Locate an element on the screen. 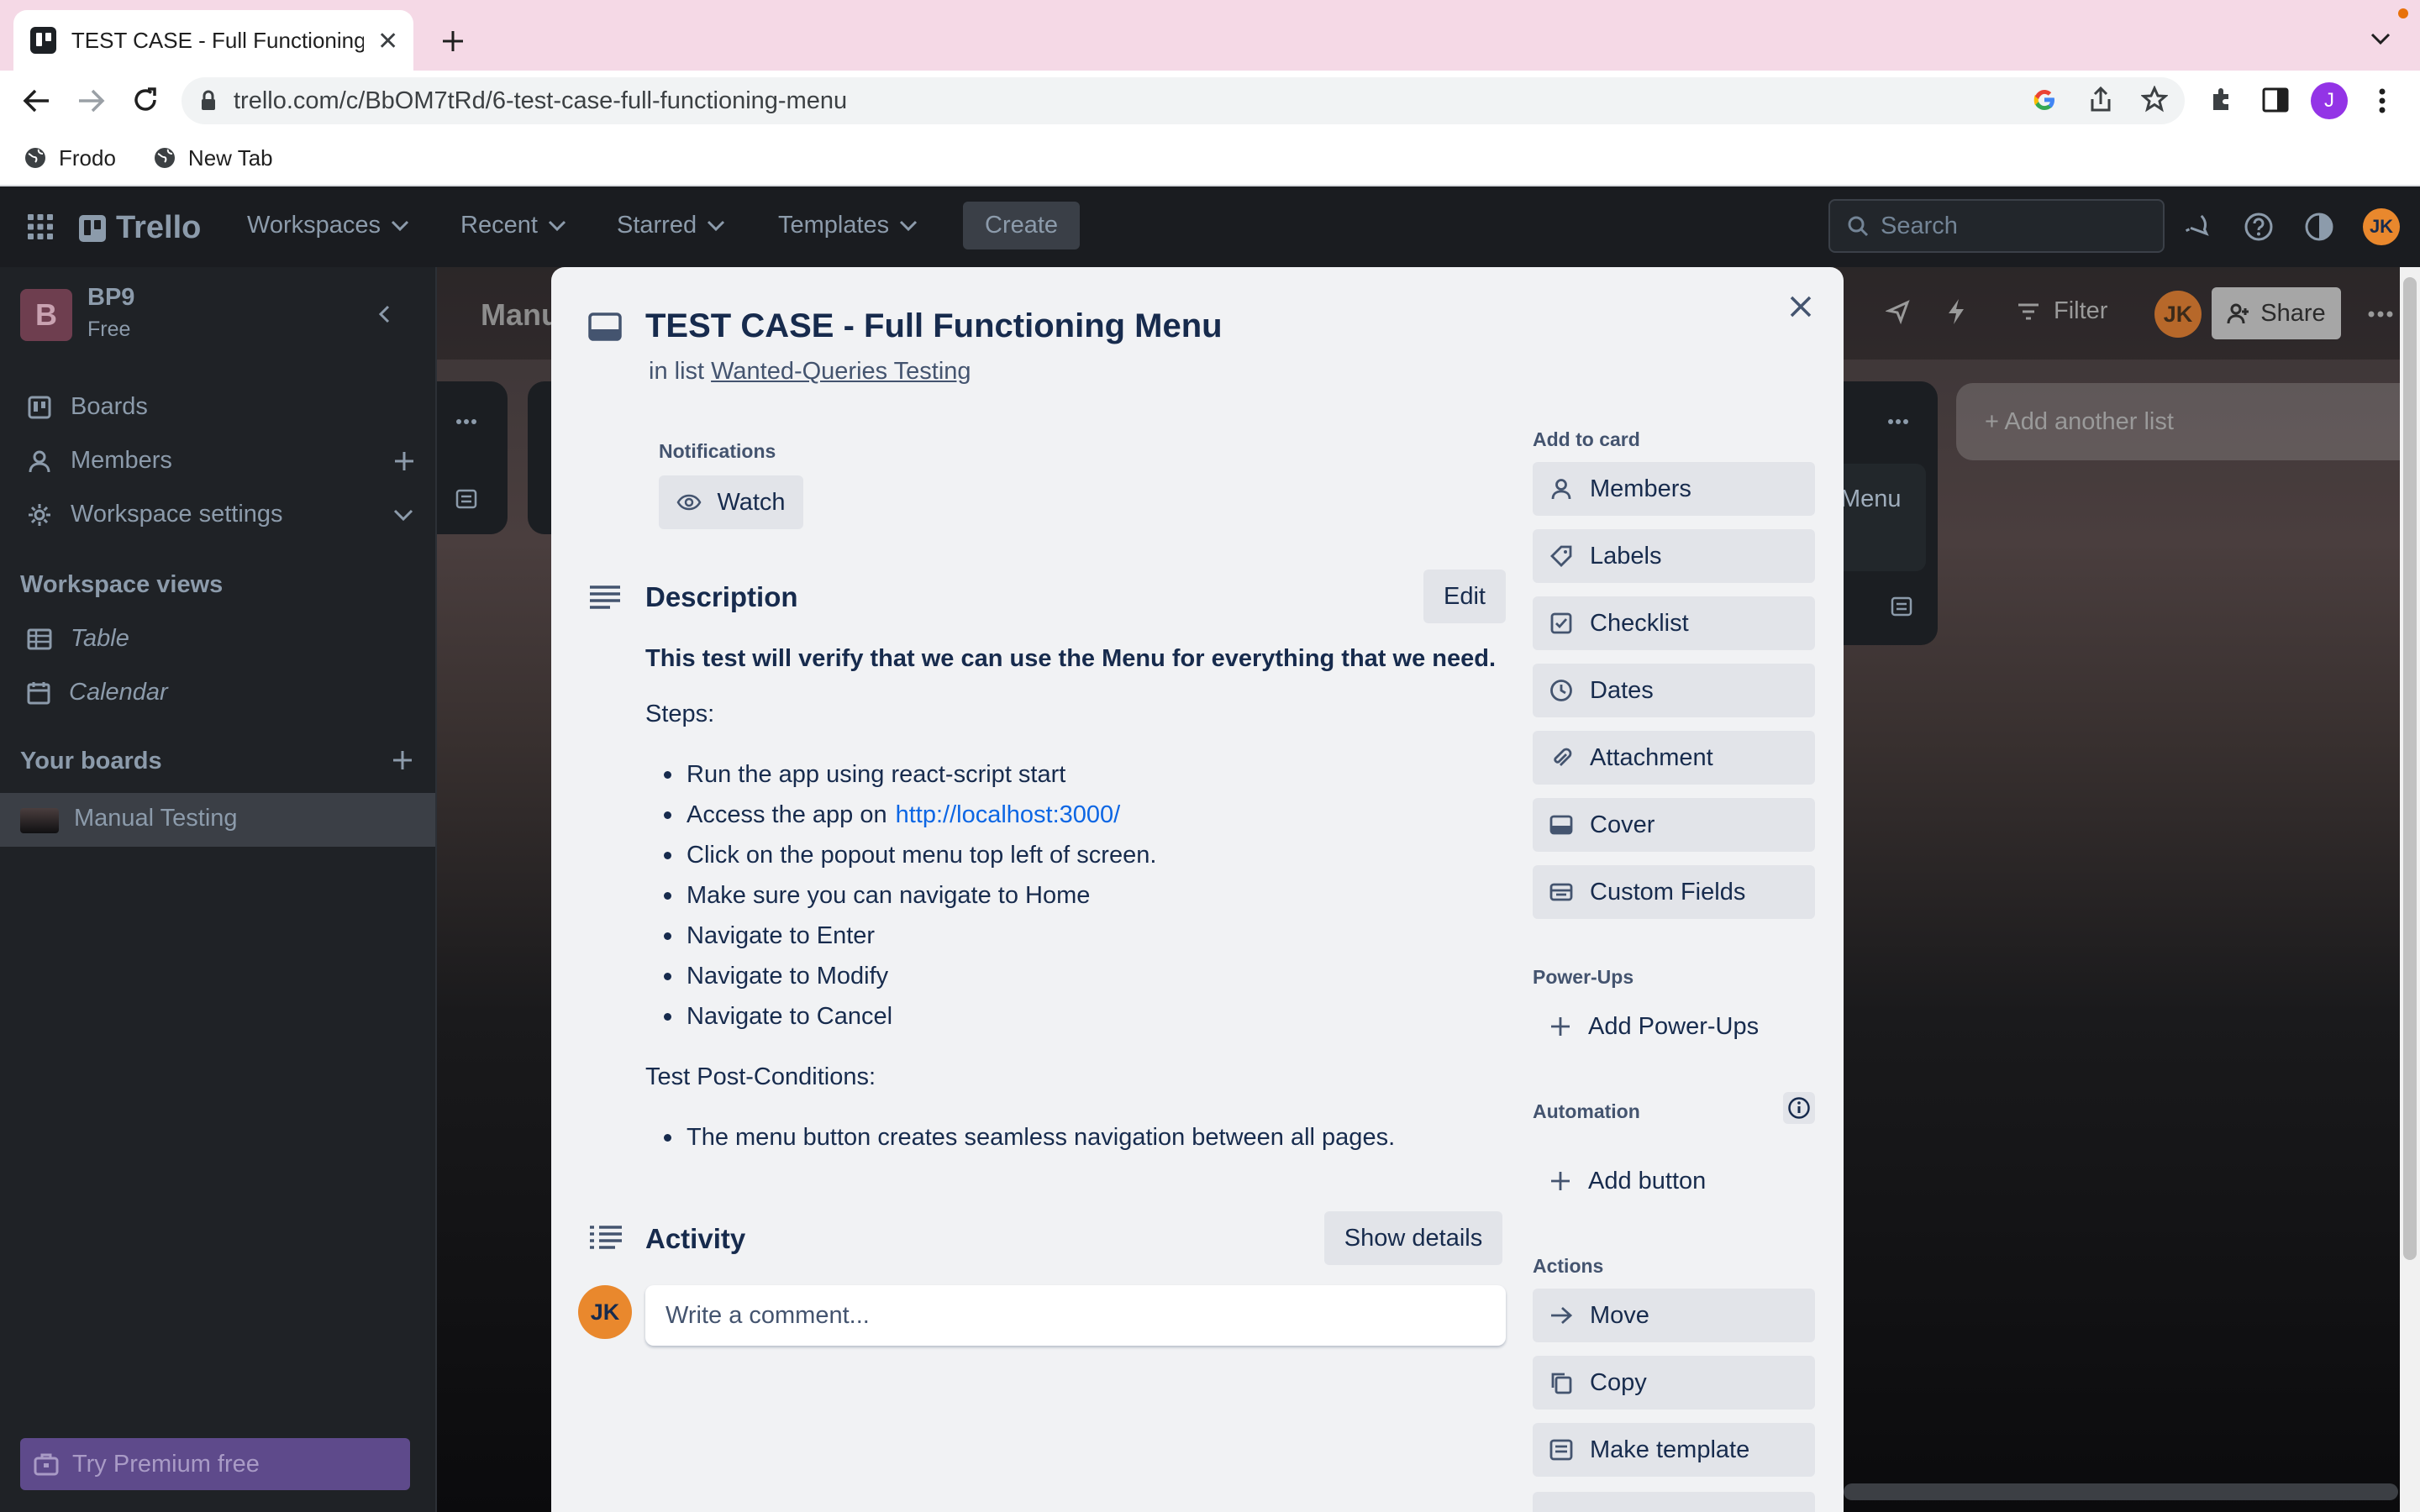 The height and width of the screenshot is (1512, 2420). add-member-plus-icon is located at coordinates (404, 461).